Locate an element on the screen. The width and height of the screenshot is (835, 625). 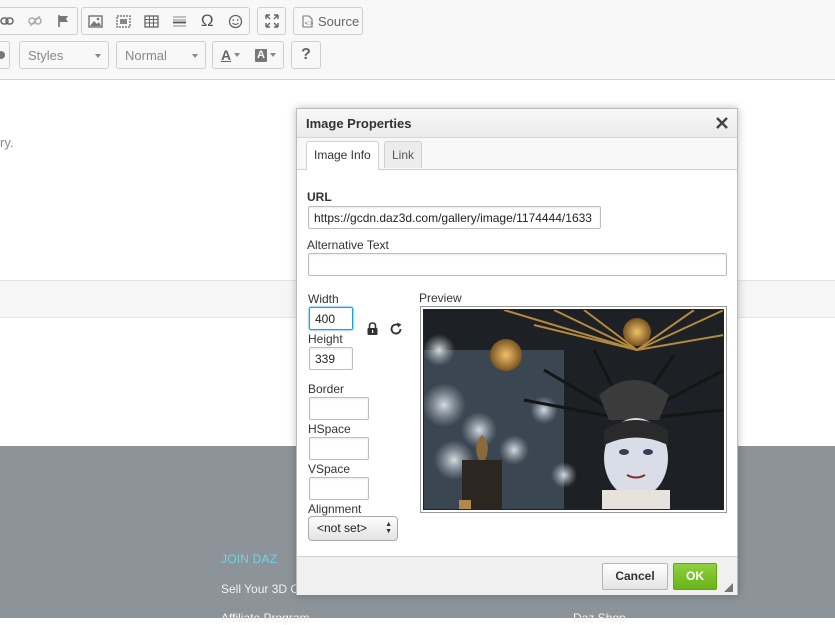
text-color-icon: A is located at coordinates (226, 55).